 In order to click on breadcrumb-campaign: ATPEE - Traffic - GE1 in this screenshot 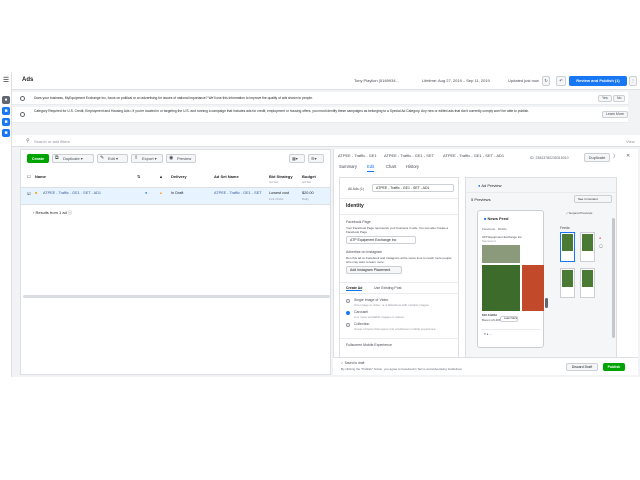, I will do `click(357, 155)`.